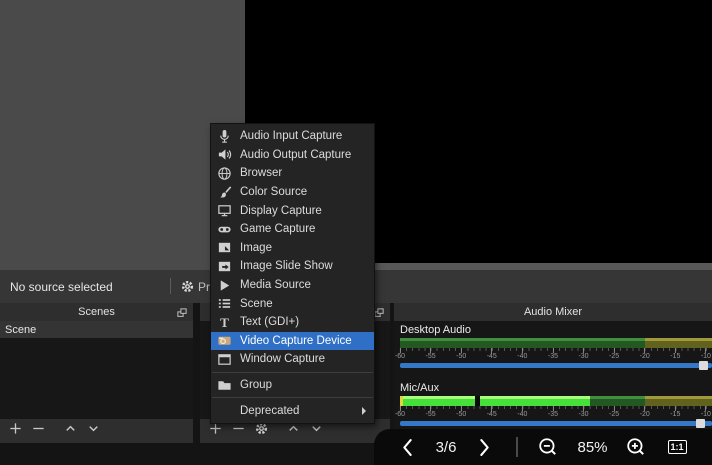  Describe the element at coordinates (292, 136) in the screenshot. I see `menu-item-audio-input-capture: Audio Input Capture` at that location.